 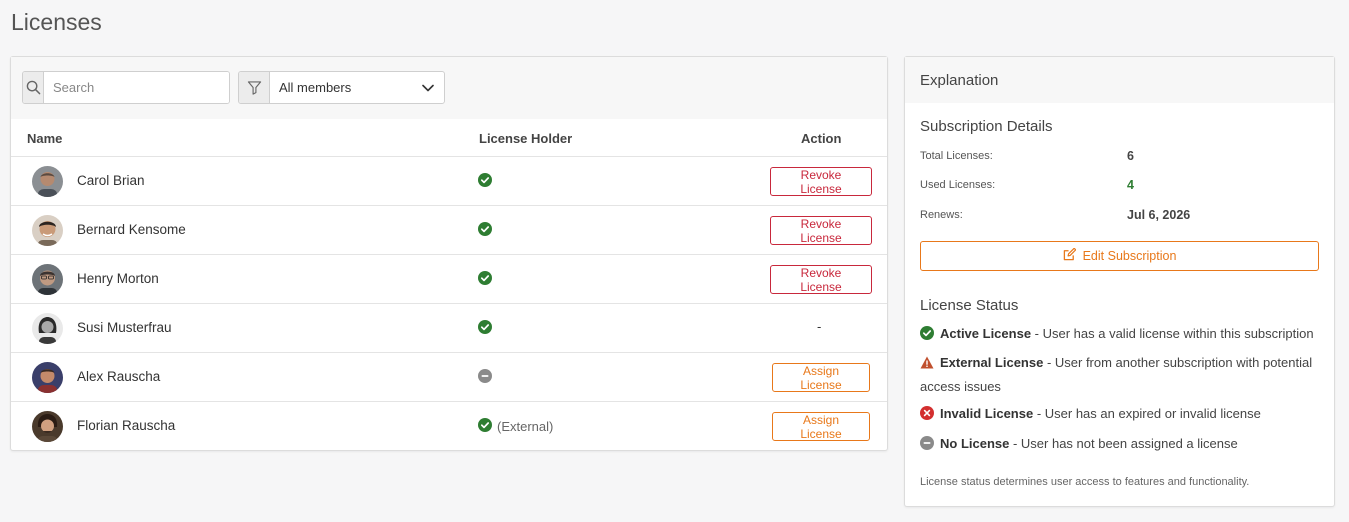 I want to click on search-box, so click(x=126, y=87).